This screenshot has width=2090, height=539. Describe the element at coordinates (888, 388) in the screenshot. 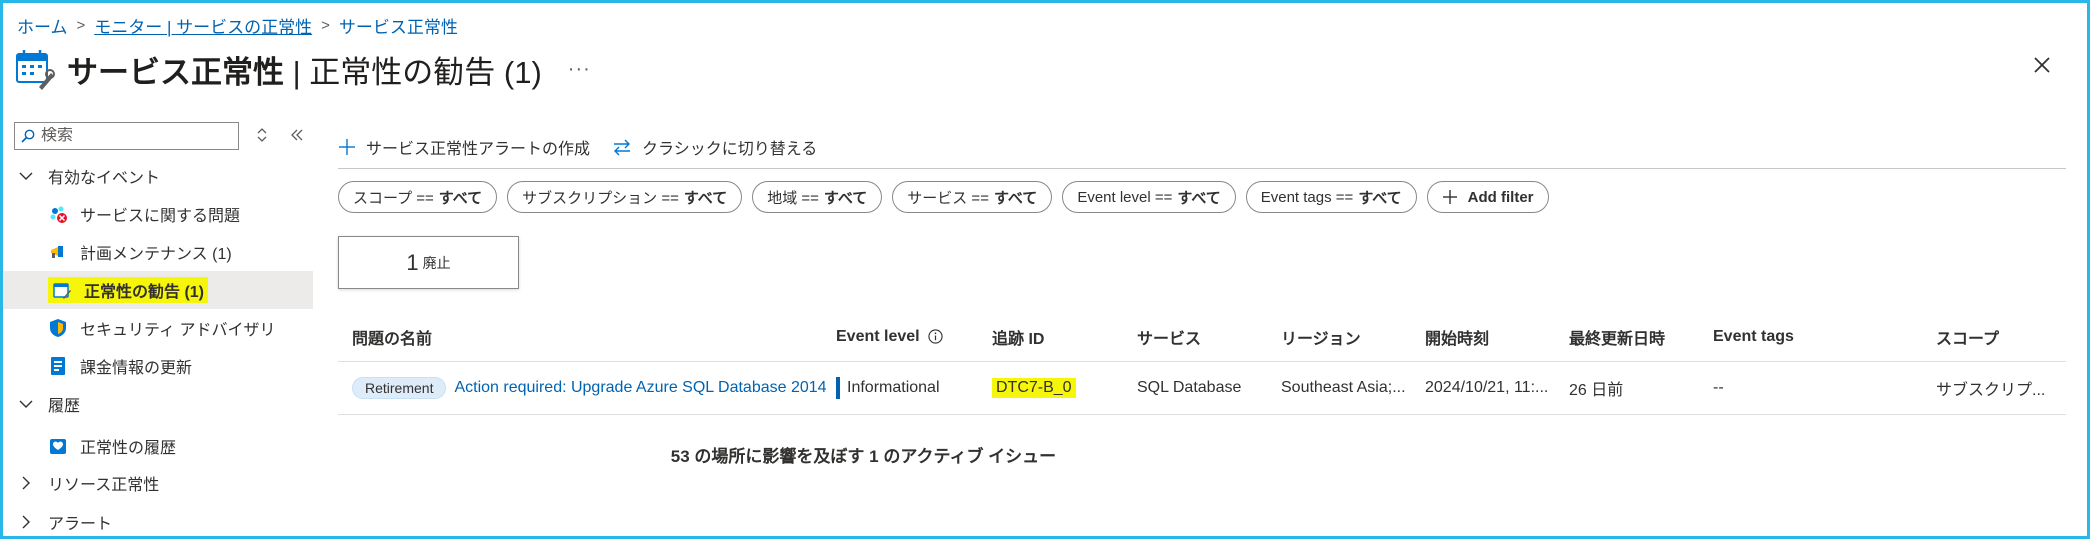

I see `cell-event-level: Informational` at that location.